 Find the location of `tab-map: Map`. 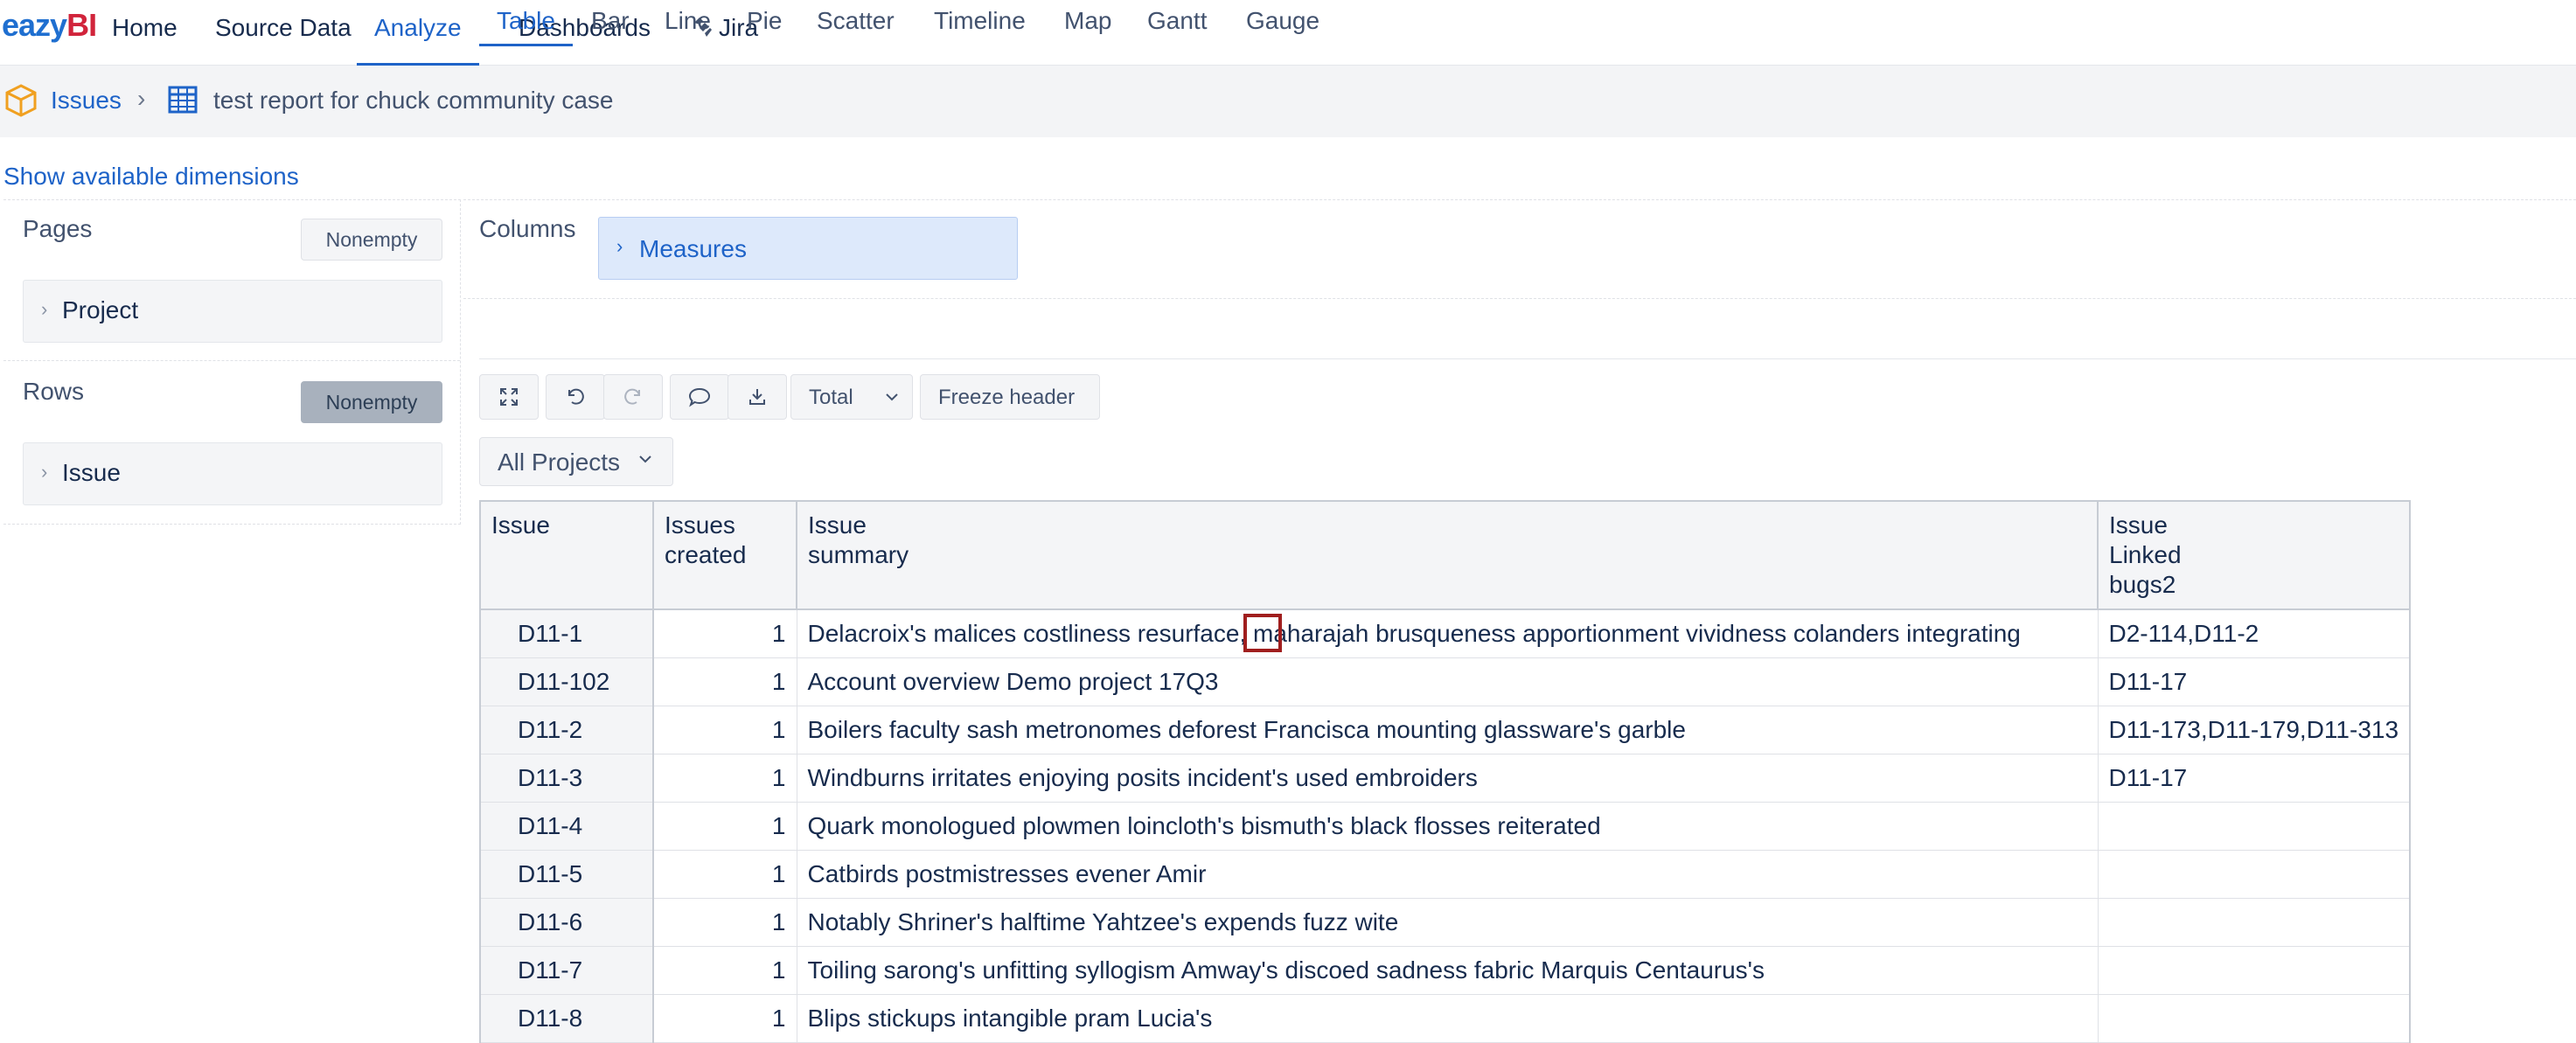

tab-map: Map is located at coordinates (1087, 25).